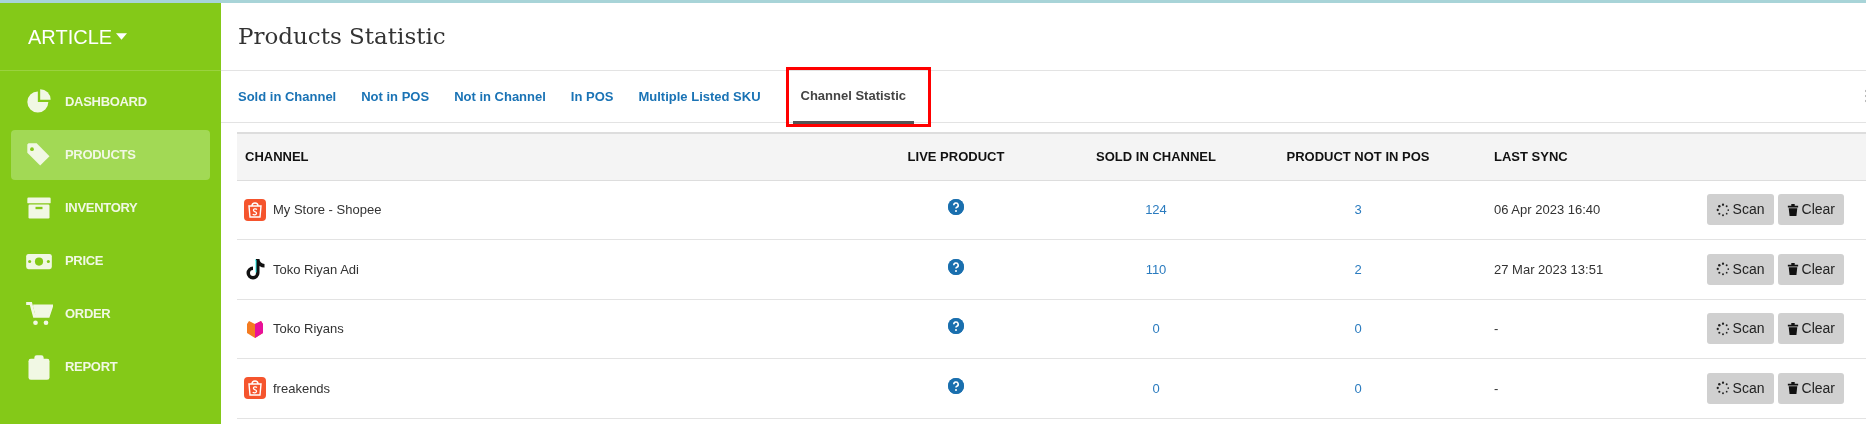 The width and height of the screenshot is (1866, 424). Describe the element at coordinates (506, 96) in the screenshot. I see `tab: Not in Channel` at that location.